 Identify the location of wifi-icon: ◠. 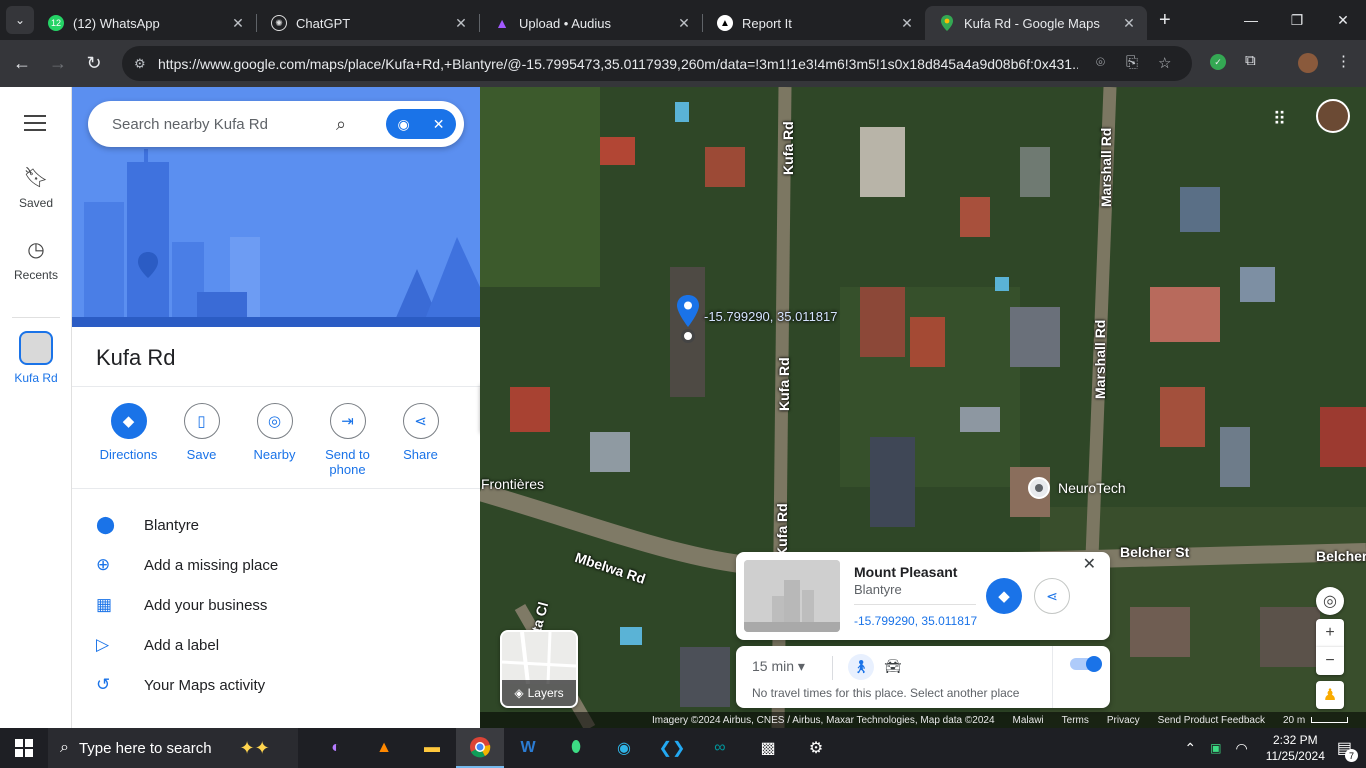
(1241, 748).